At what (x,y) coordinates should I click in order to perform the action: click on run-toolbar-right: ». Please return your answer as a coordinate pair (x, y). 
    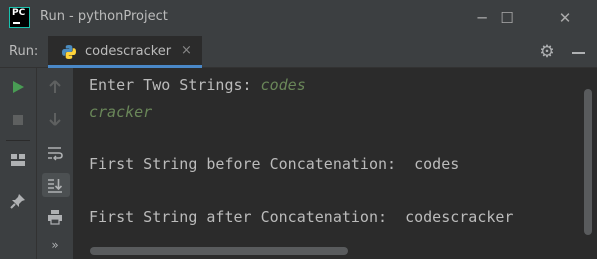
    Looking at the image, I should click on (55, 163).